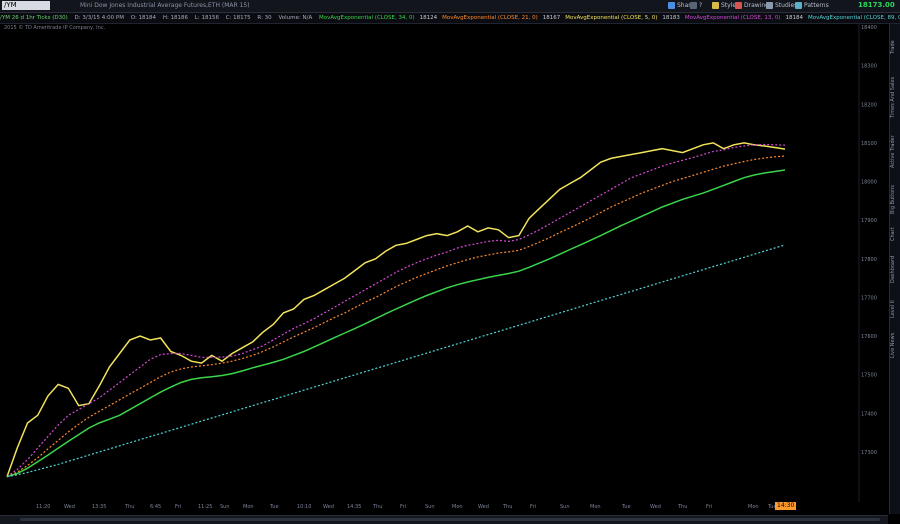 The height and width of the screenshot is (524, 900). Describe the element at coordinates (295, 18) in the screenshot. I see `bar-volume: Volume: N/A` at that location.